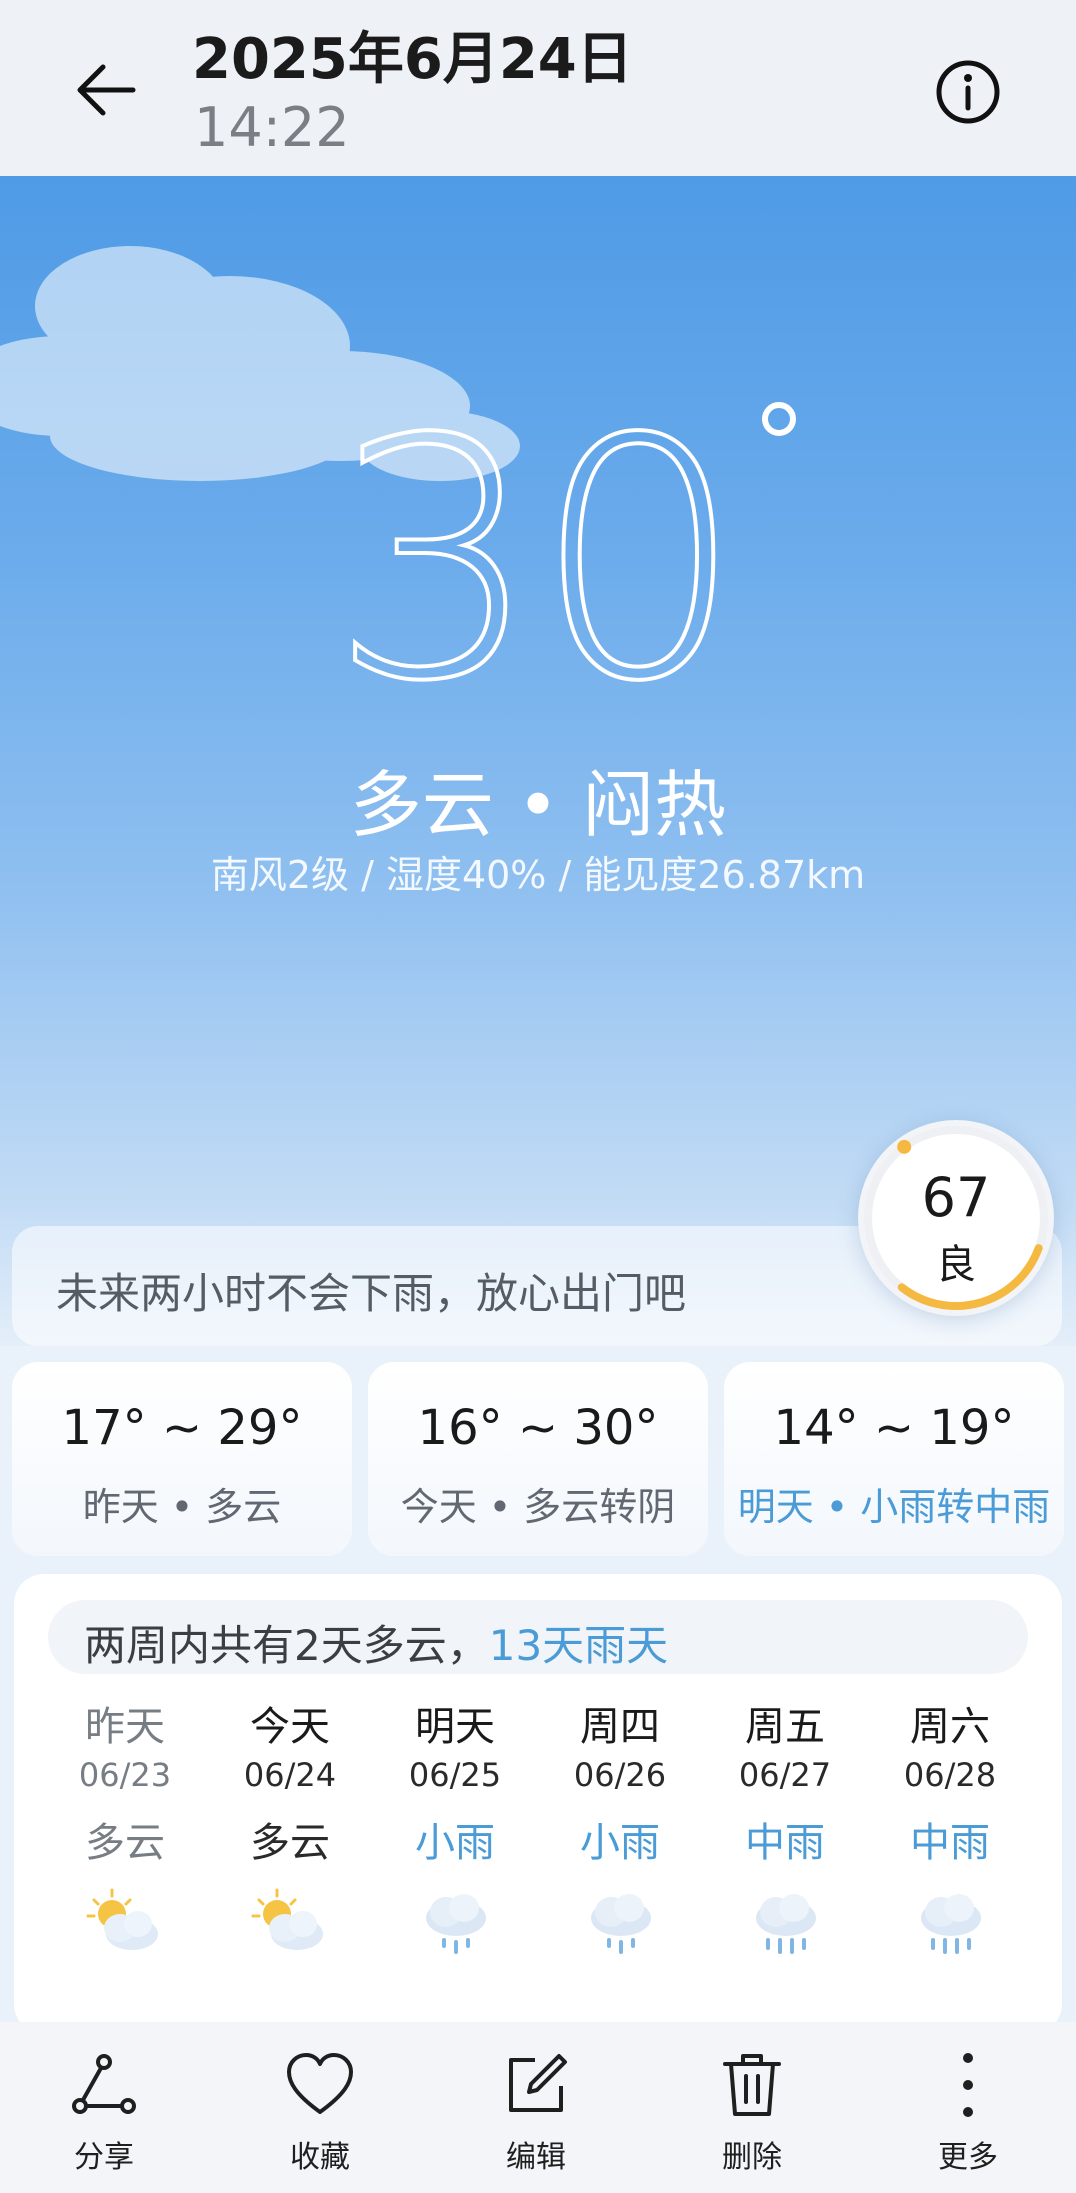 The width and height of the screenshot is (1076, 2193). I want to click on day-date: 06/24, so click(290, 1775).